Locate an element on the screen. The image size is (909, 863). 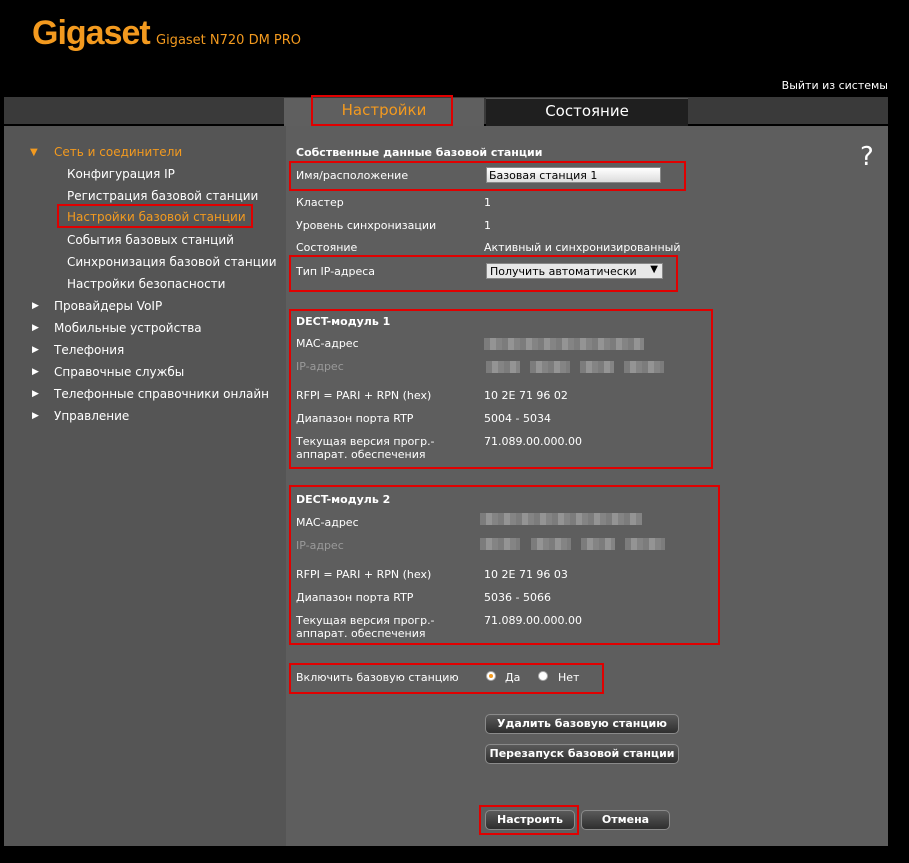
dect2-fw-label-line2: аппарат. обеспечения is located at coordinates (361, 633).